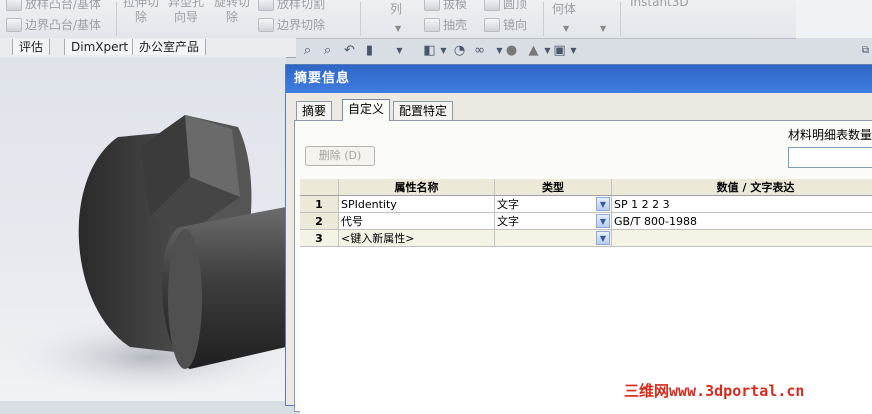  Describe the element at coordinates (169, 47) in the screenshot. I see `tab-office-products: 办公室产品` at that location.